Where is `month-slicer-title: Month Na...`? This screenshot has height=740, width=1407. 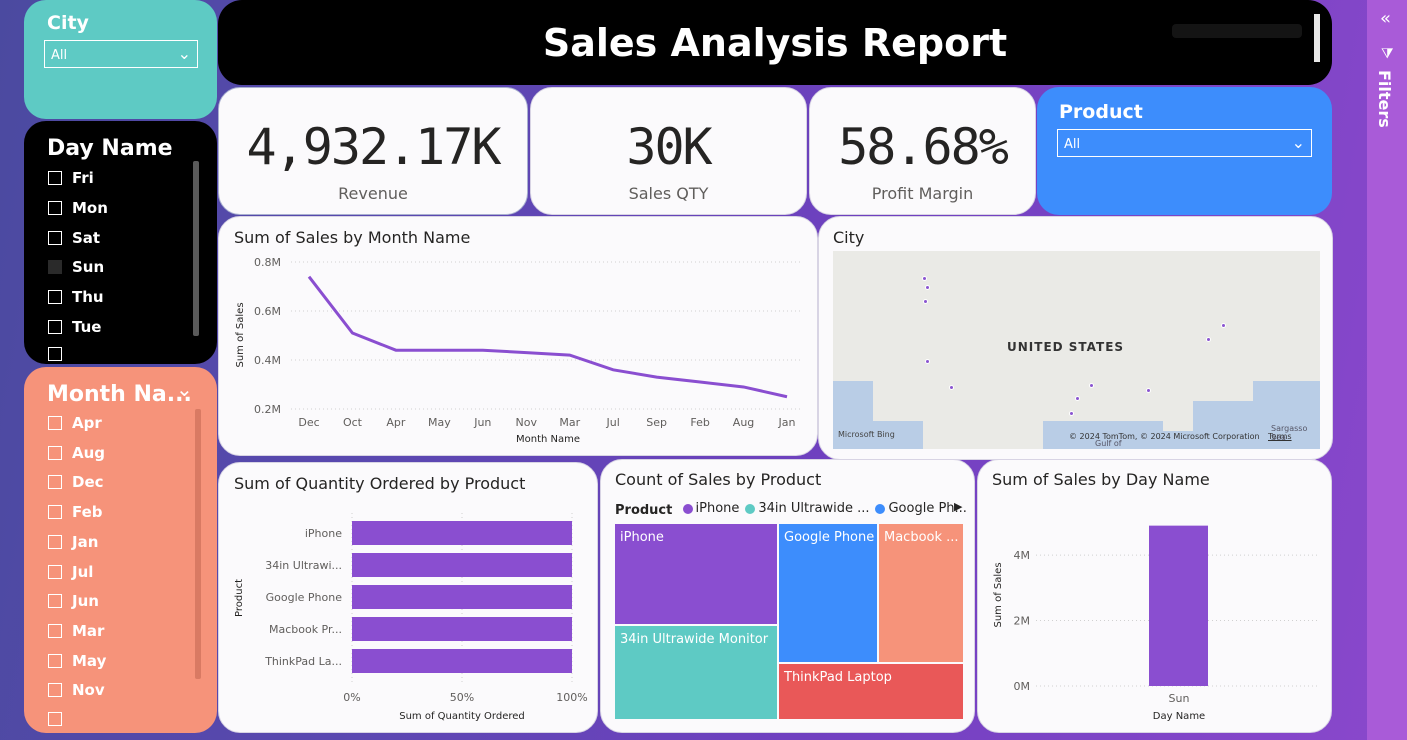 month-slicer-title: Month Na... is located at coordinates (119, 394).